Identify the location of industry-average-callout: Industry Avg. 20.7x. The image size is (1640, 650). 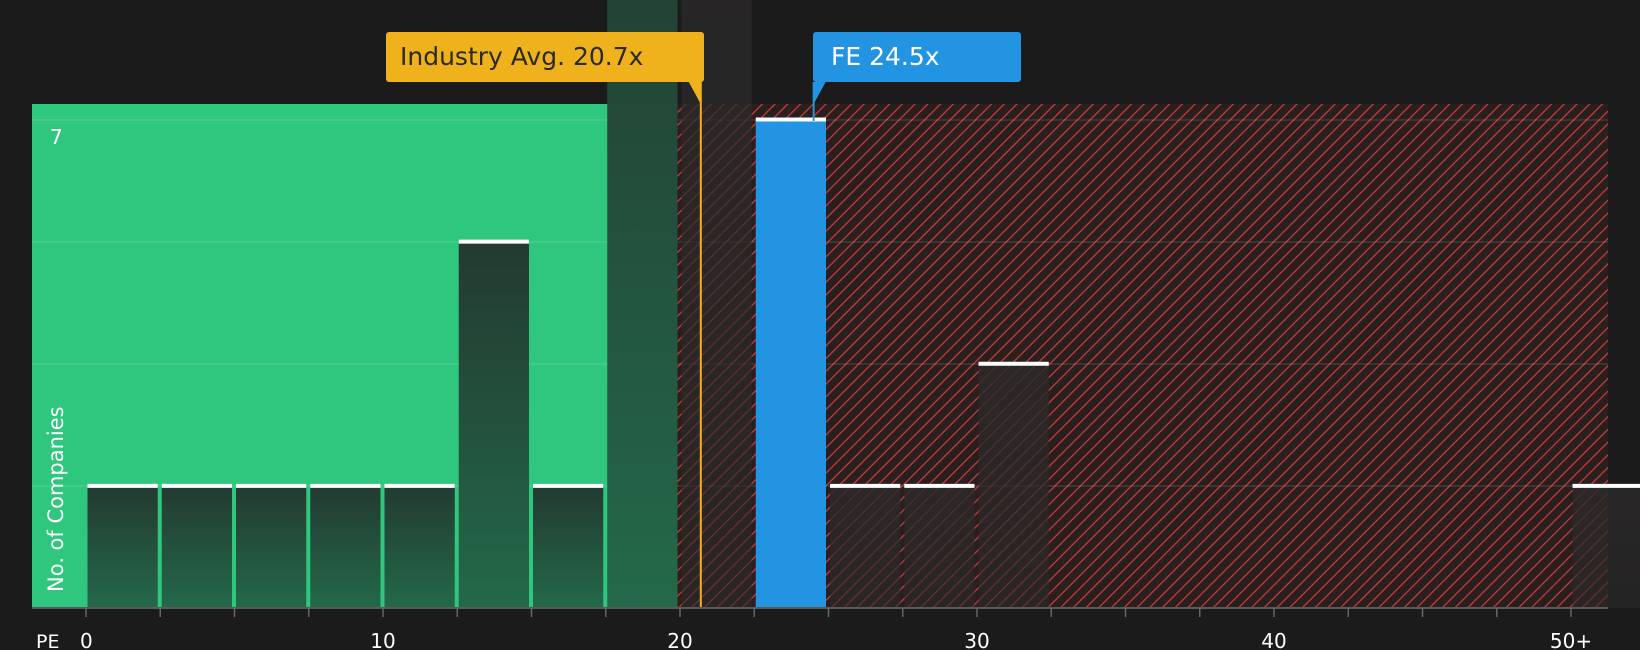
(545, 57).